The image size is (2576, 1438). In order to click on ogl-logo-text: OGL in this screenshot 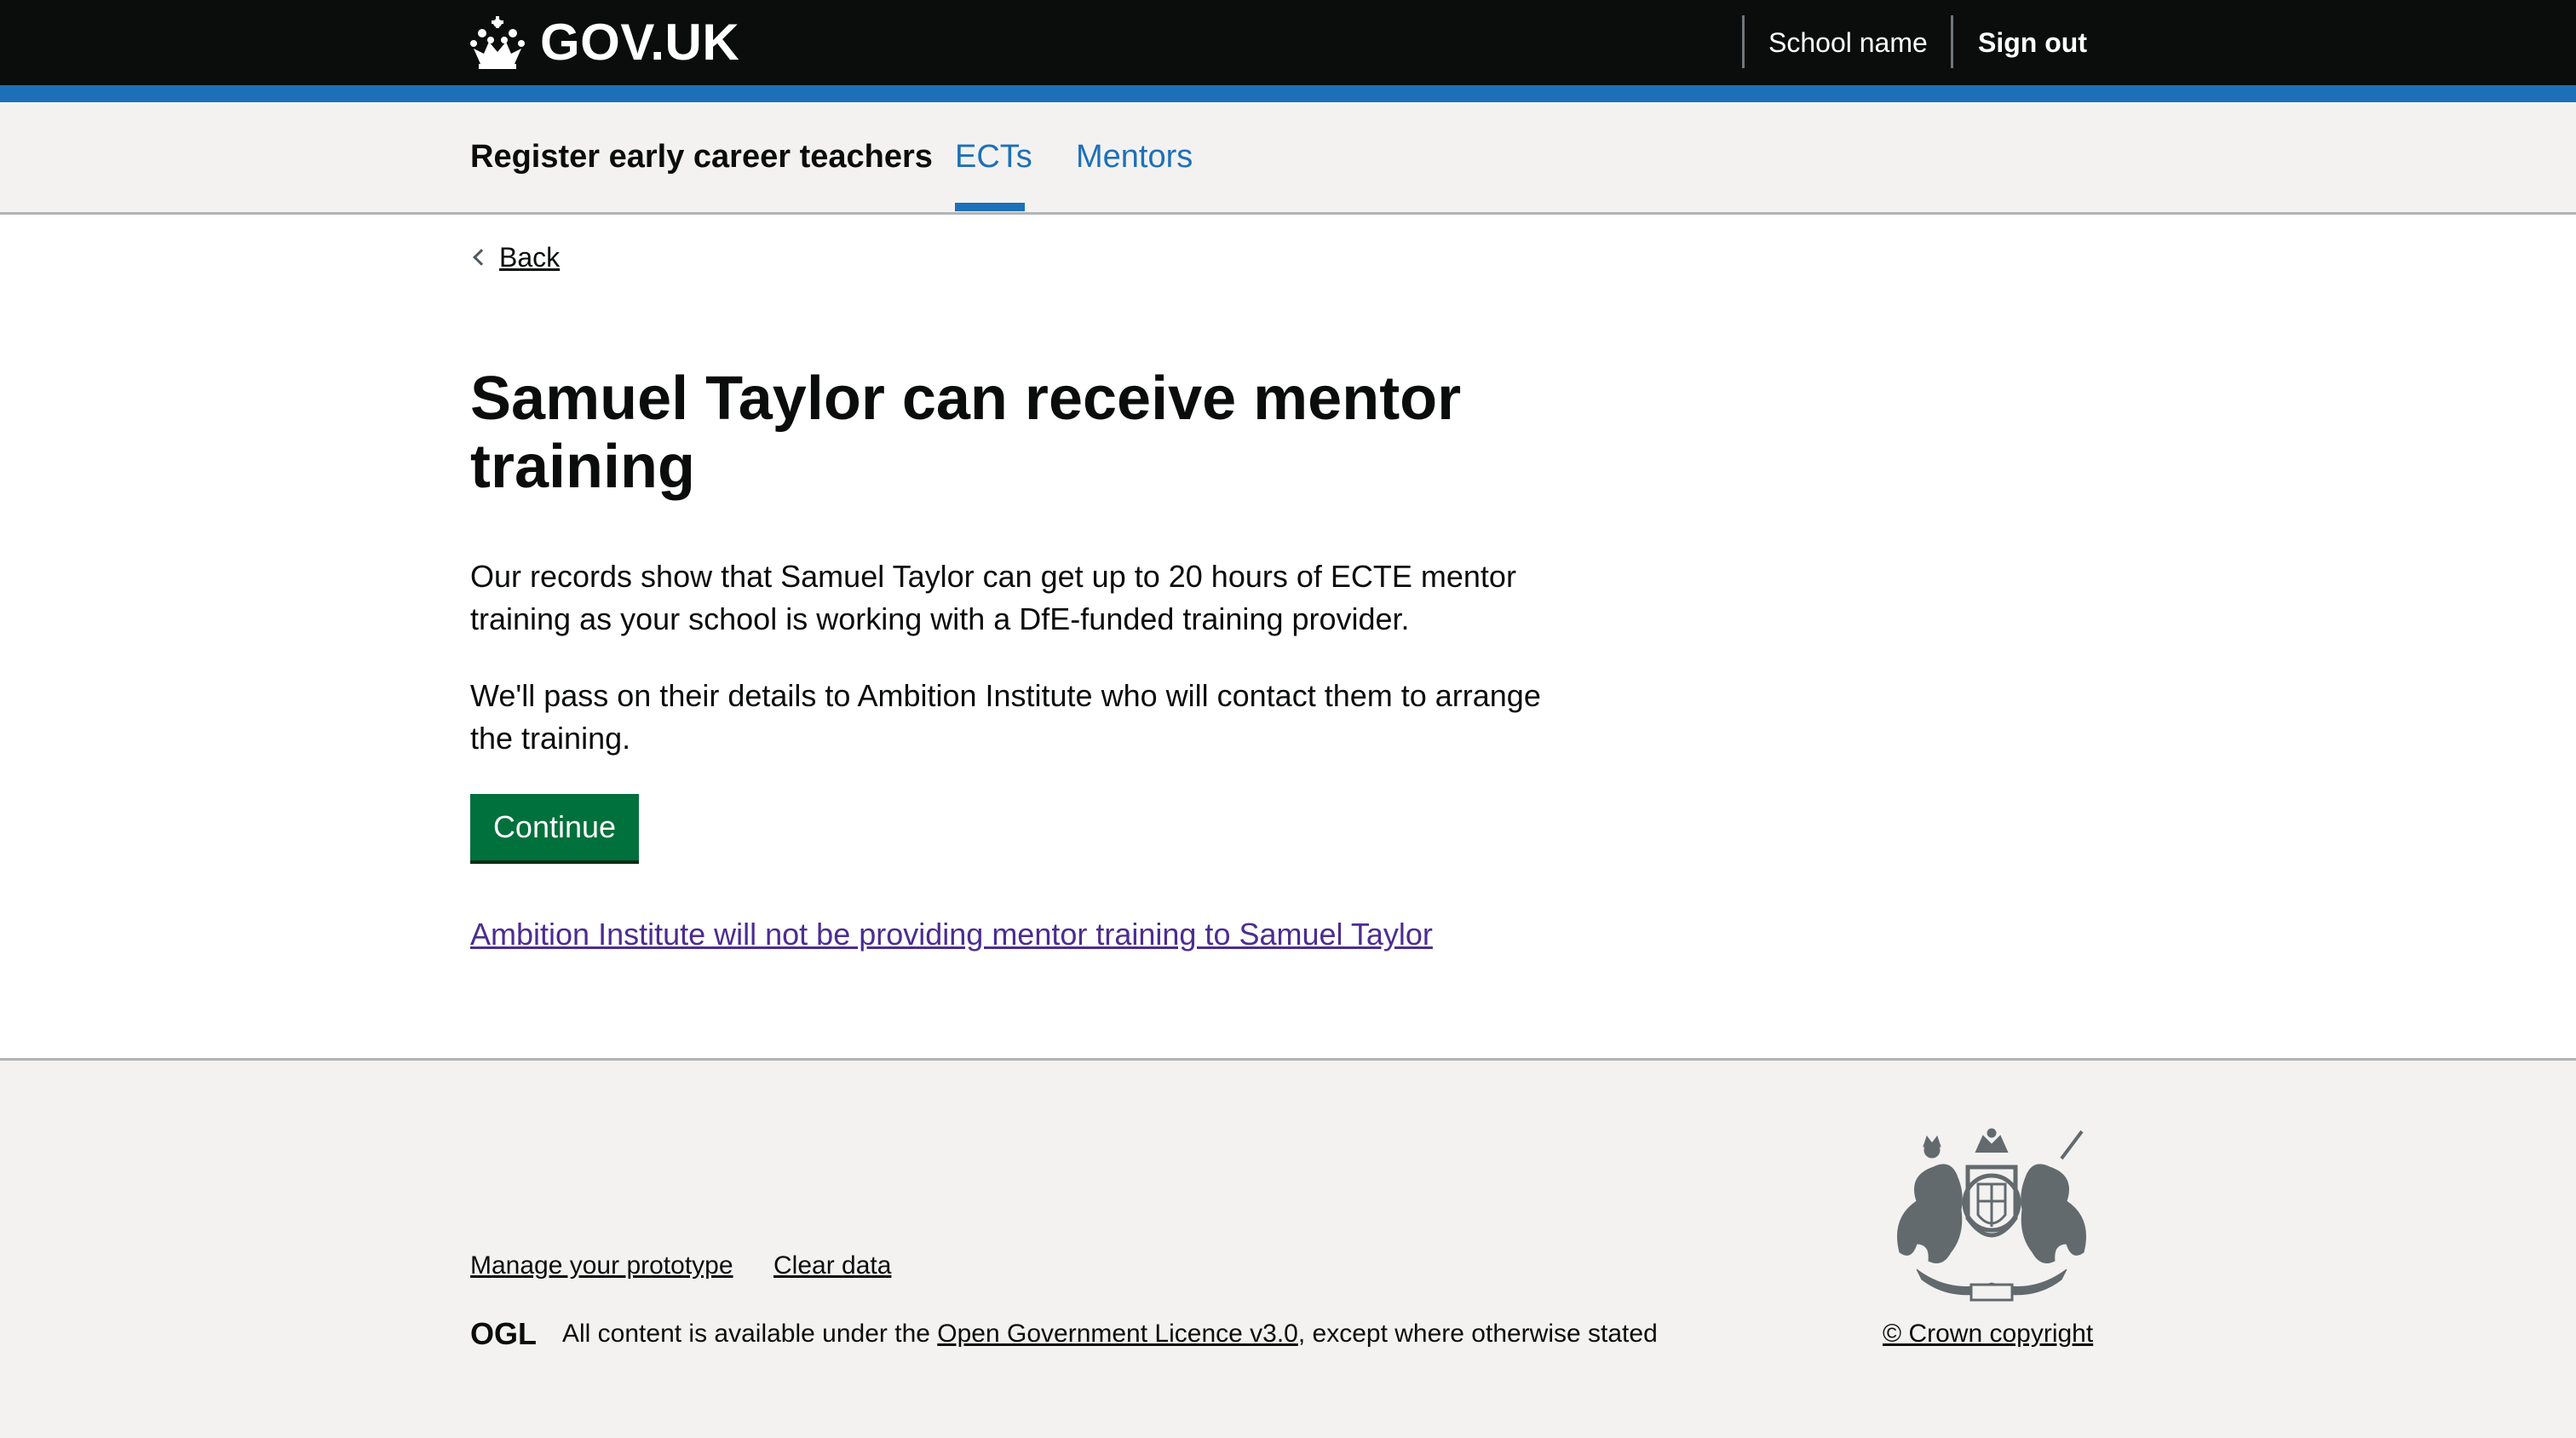, I will do `click(503, 1333)`.